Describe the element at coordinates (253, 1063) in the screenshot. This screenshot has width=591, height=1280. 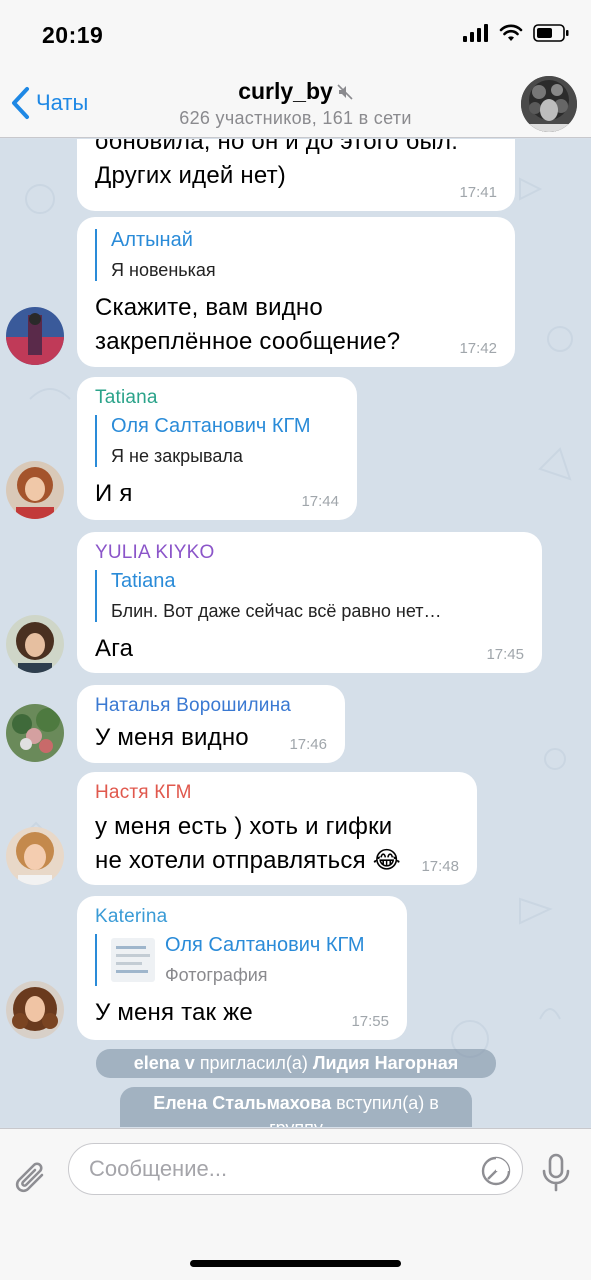
I see `service-action: пригласил(а)` at that location.